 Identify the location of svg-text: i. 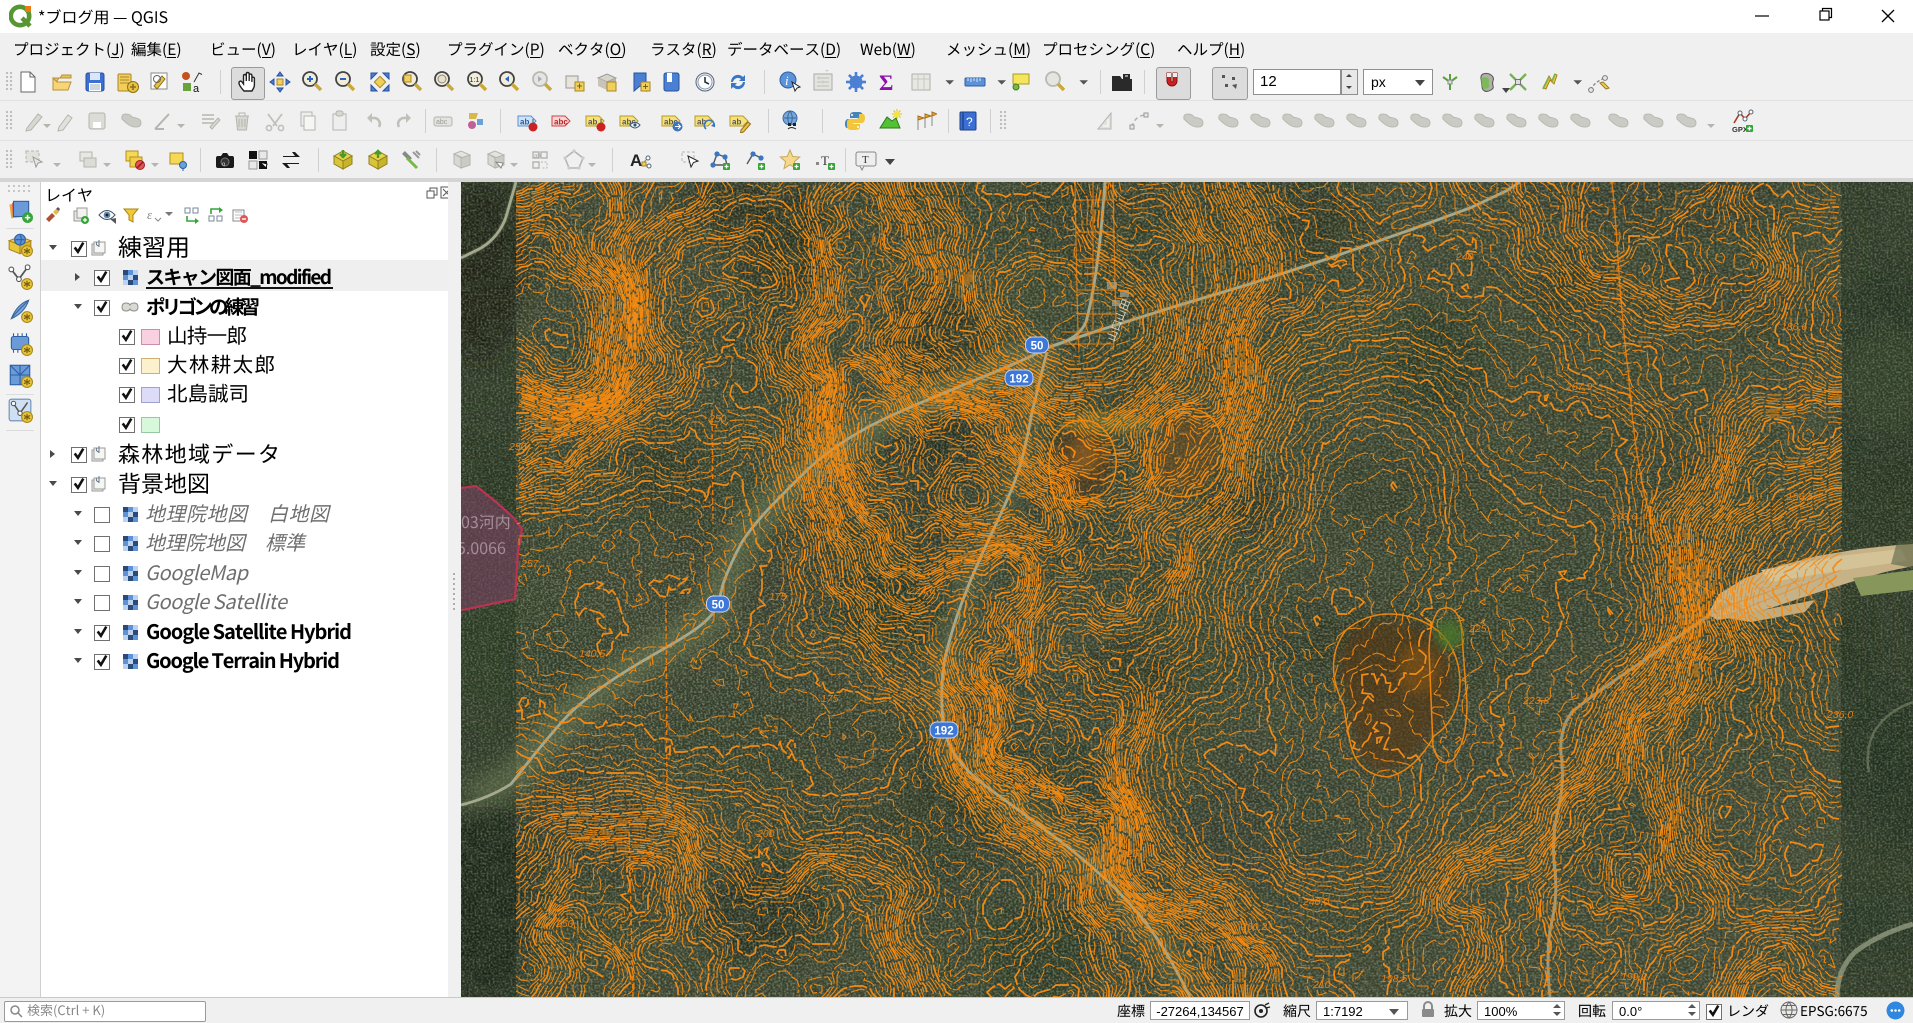
(787, 80).